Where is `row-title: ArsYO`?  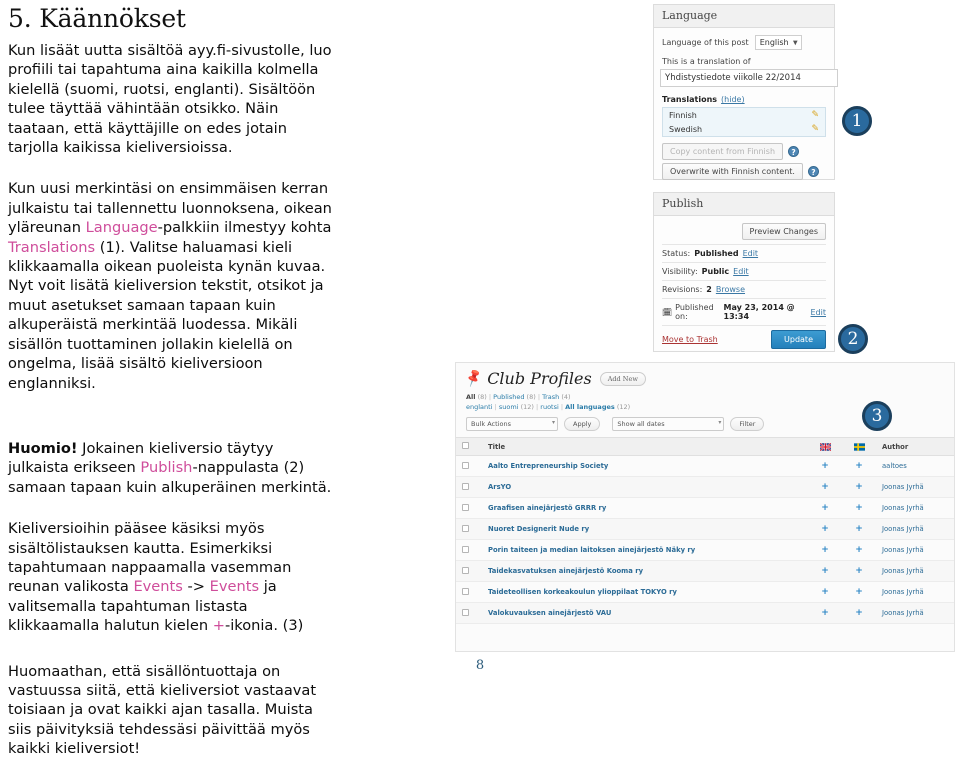 row-title: ArsYO is located at coordinates (645, 487).